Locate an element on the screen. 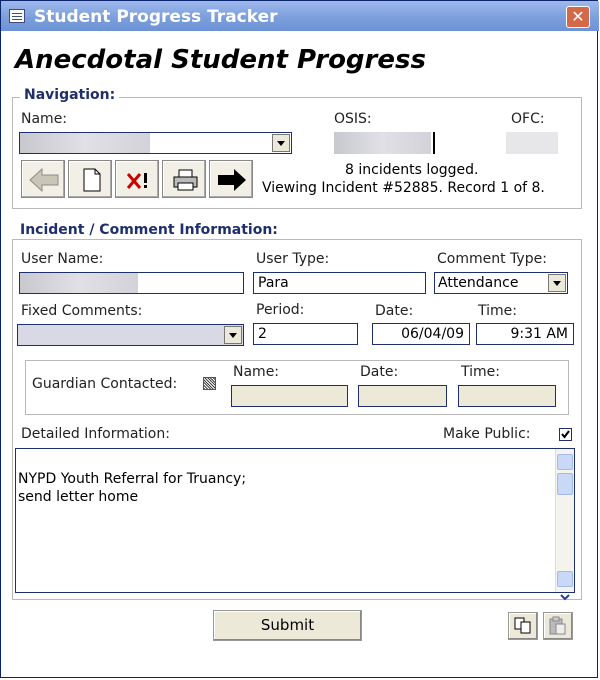 Image resolution: width=600 pixels, height=680 pixels. user-name-field is located at coordinates (131, 283).